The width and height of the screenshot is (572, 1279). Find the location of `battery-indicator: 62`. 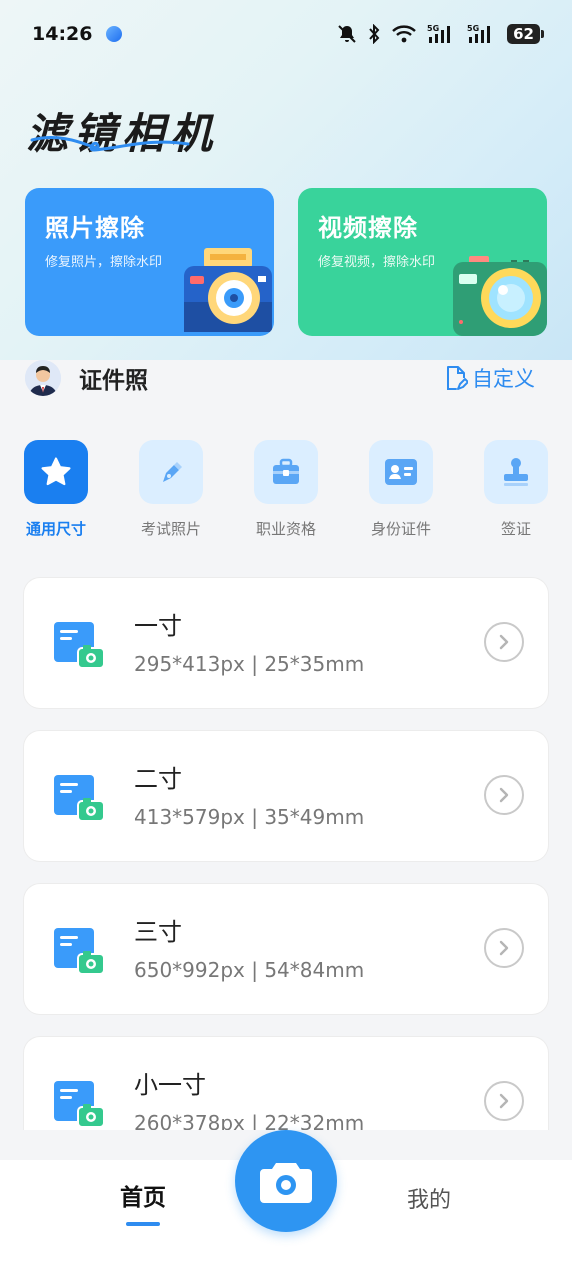

battery-indicator: 62 is located at coordinates (525, 34).